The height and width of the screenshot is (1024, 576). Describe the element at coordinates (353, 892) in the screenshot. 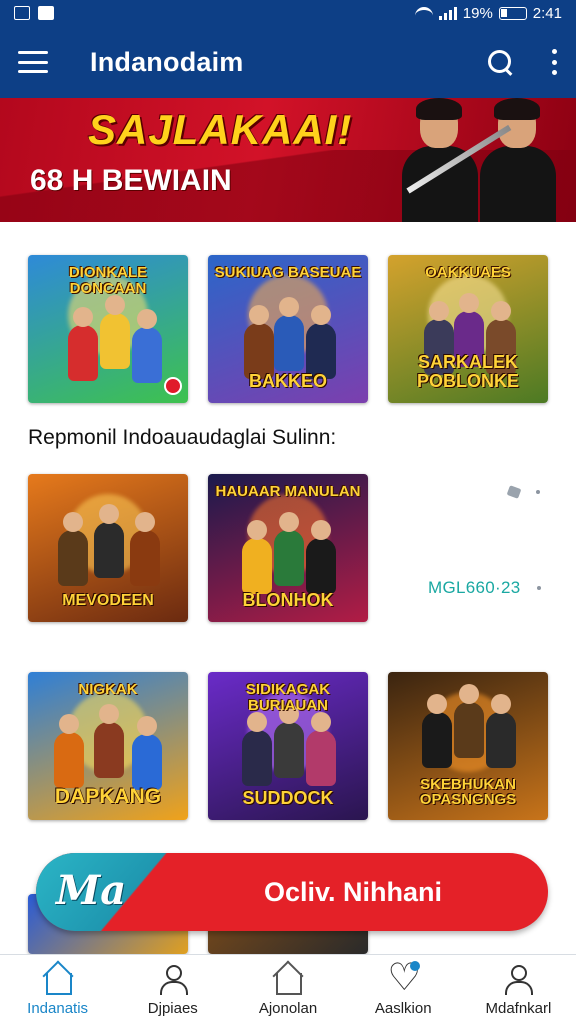

I see `cta-label: Ocliv. Nihhani` at that location.